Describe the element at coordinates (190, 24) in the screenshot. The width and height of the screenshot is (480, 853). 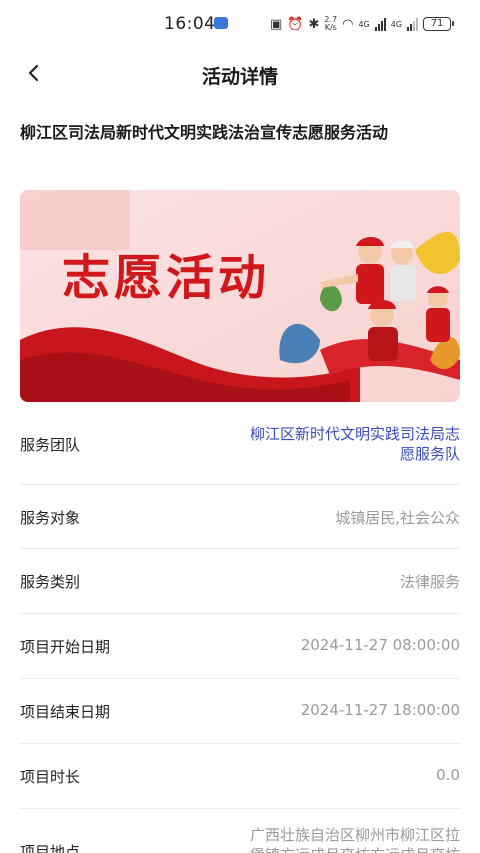
I see `status-time: 16:04` at that location.